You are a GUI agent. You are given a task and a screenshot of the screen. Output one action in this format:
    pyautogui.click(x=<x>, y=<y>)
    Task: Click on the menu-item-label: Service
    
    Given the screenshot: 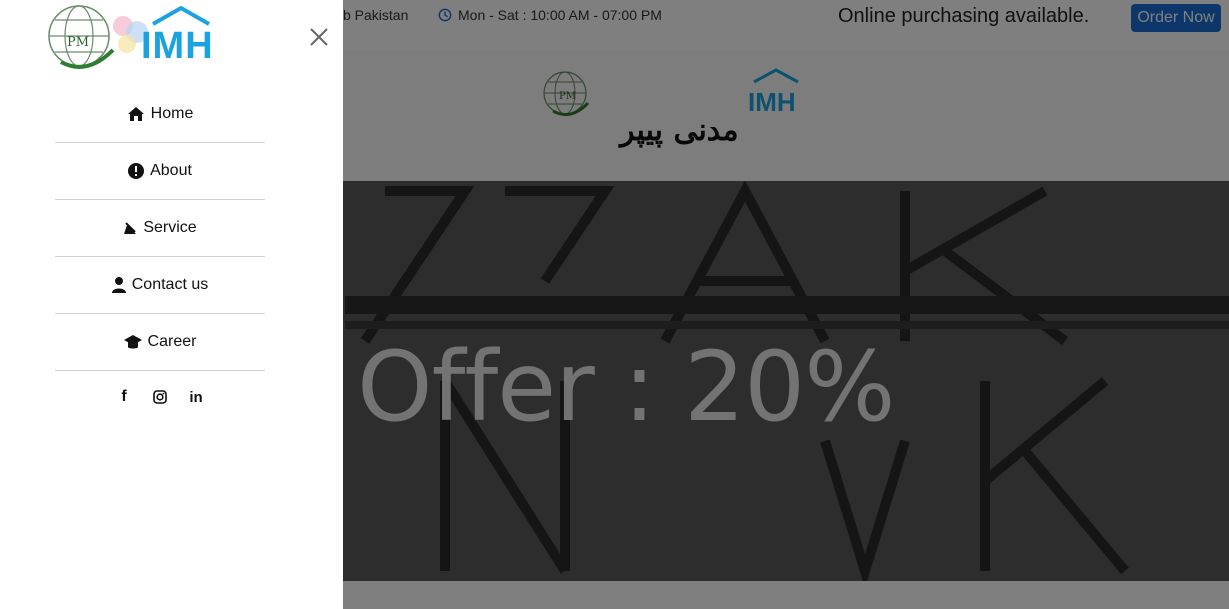 What is the action you would take?
    pyautogui.click(x=170, y=227)
    